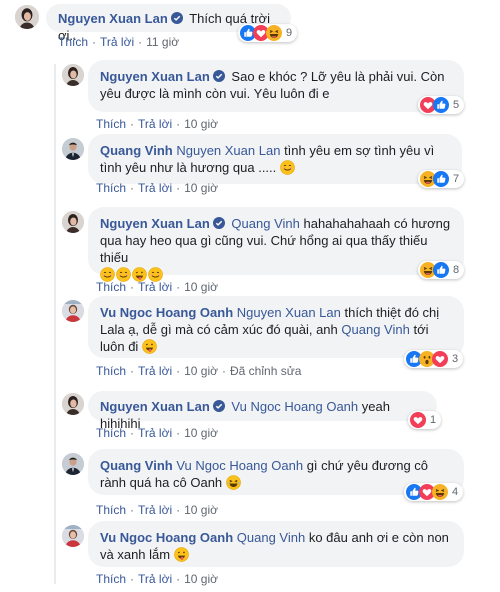 Image resolution: width=500 pixels, height=592 pixels. I want to click on reaction-summary: 1, so click(425, 420).